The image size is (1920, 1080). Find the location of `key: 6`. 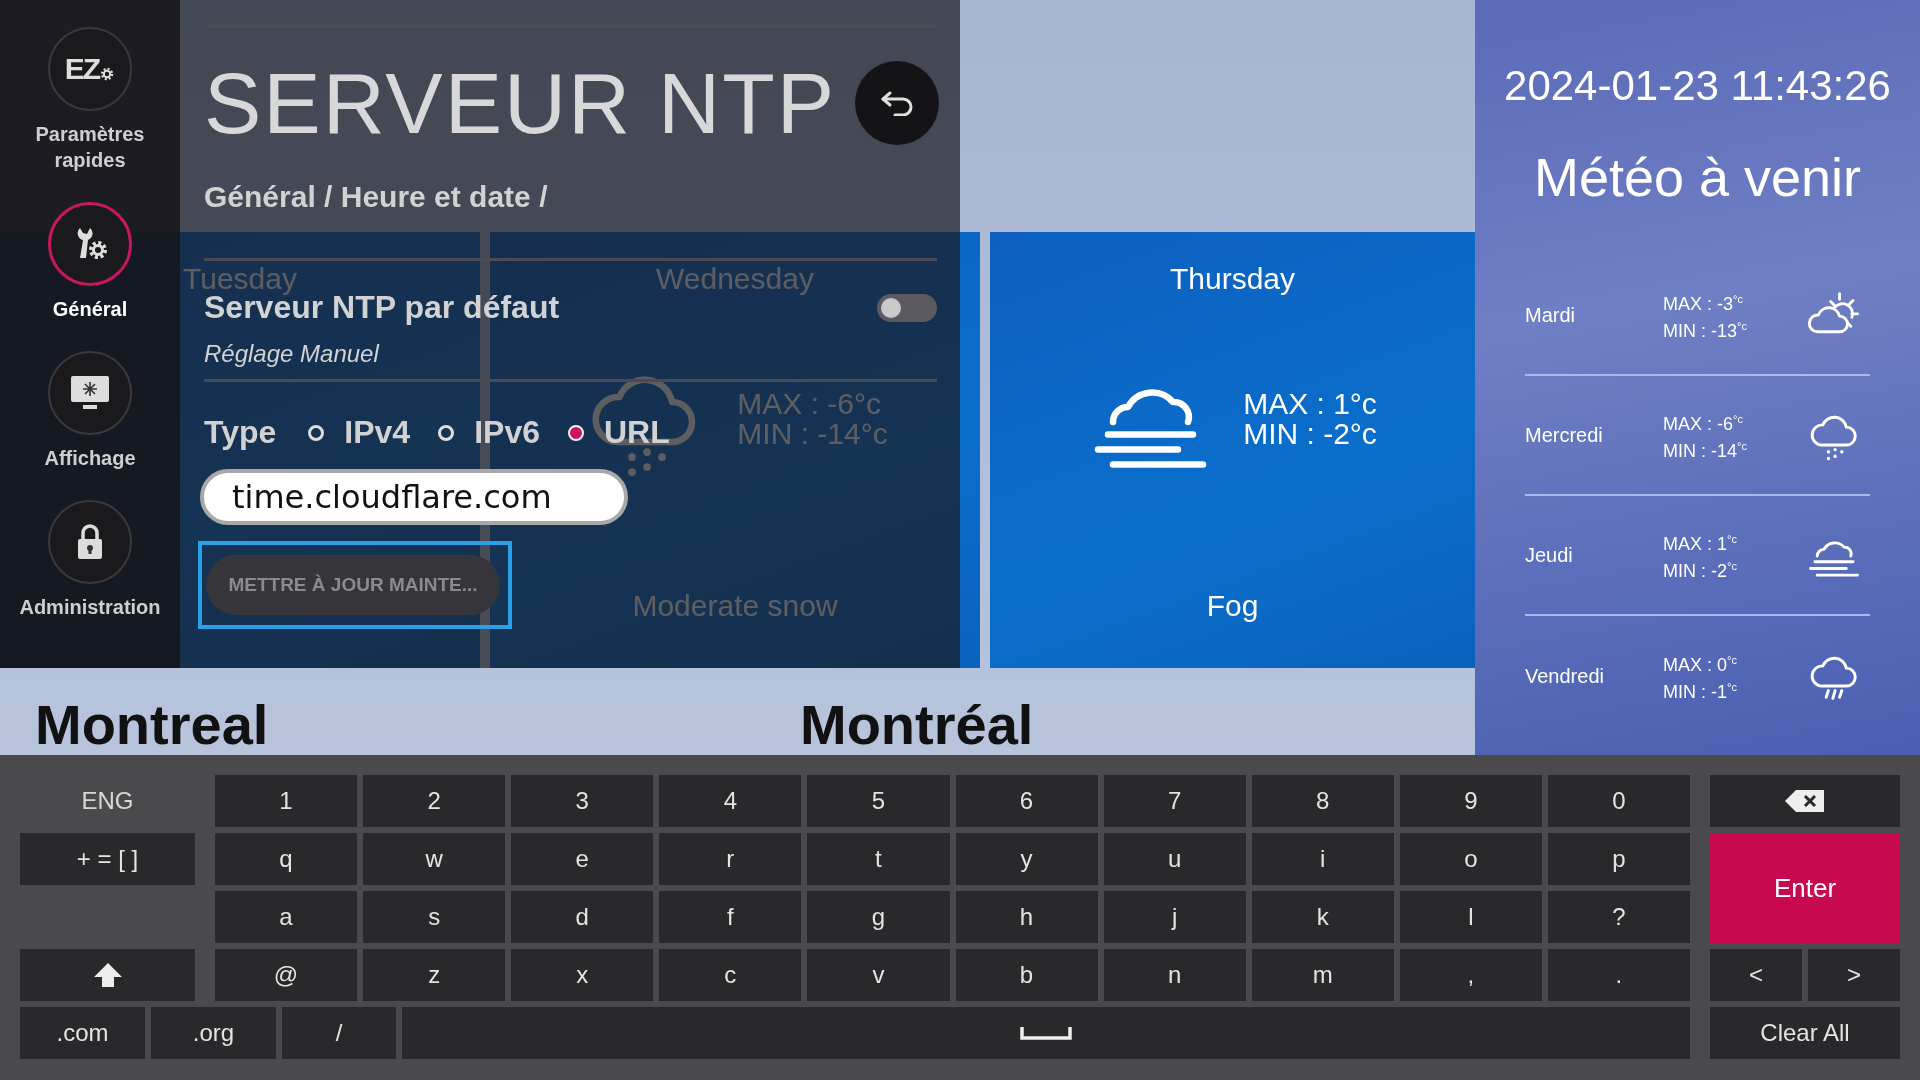

key: 6 is located at coordinates (1026, 801).